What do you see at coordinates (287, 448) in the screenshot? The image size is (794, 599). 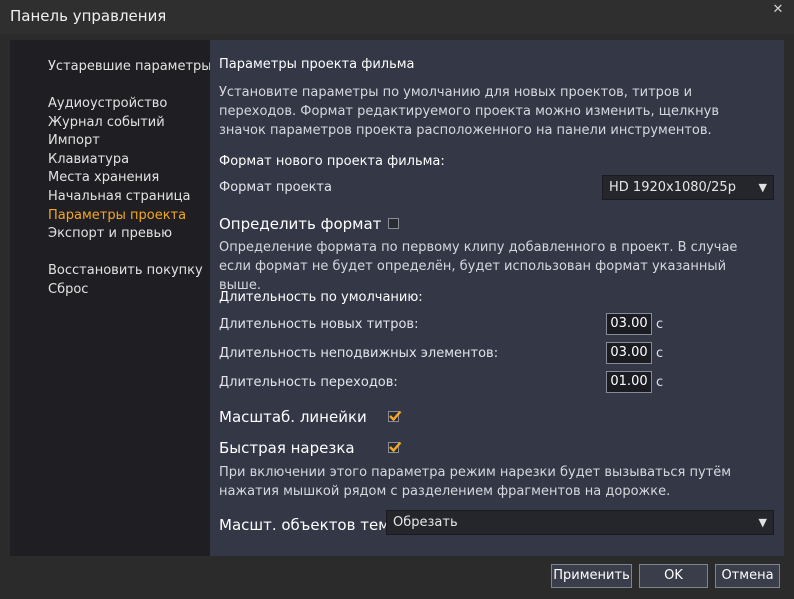 I see `fast-cut-label: Быстрая нарезка` at bounding box center [287, 448].